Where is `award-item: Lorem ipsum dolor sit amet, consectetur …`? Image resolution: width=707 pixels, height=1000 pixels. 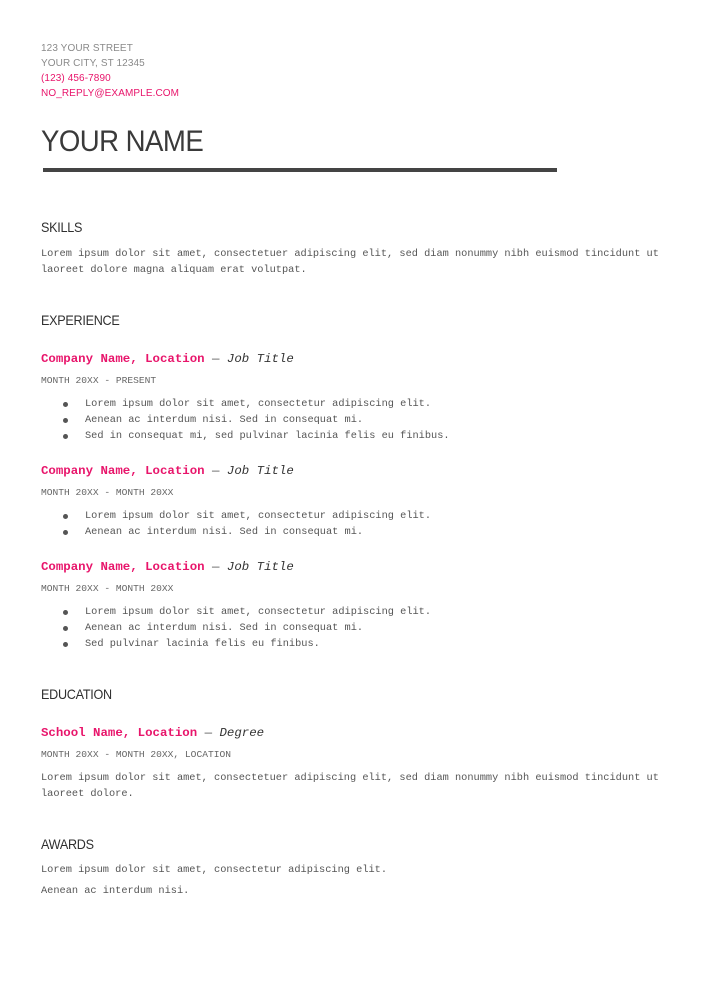 award-item: Lorem ipsum dolor sit amet, consectetur … is located at coordinates (214, 870).